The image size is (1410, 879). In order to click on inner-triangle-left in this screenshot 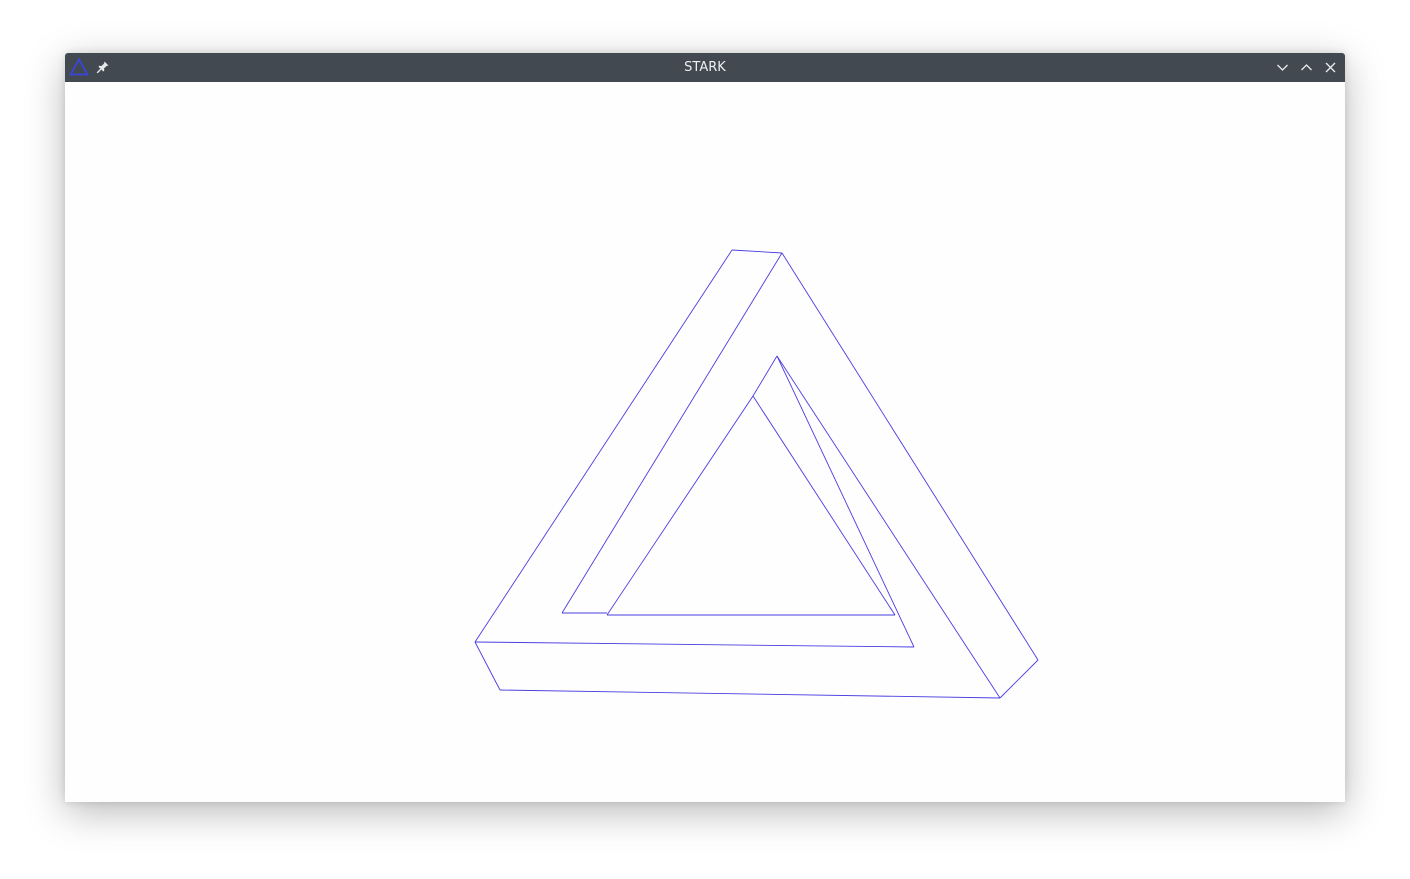, I will do `click(680, 505)`.